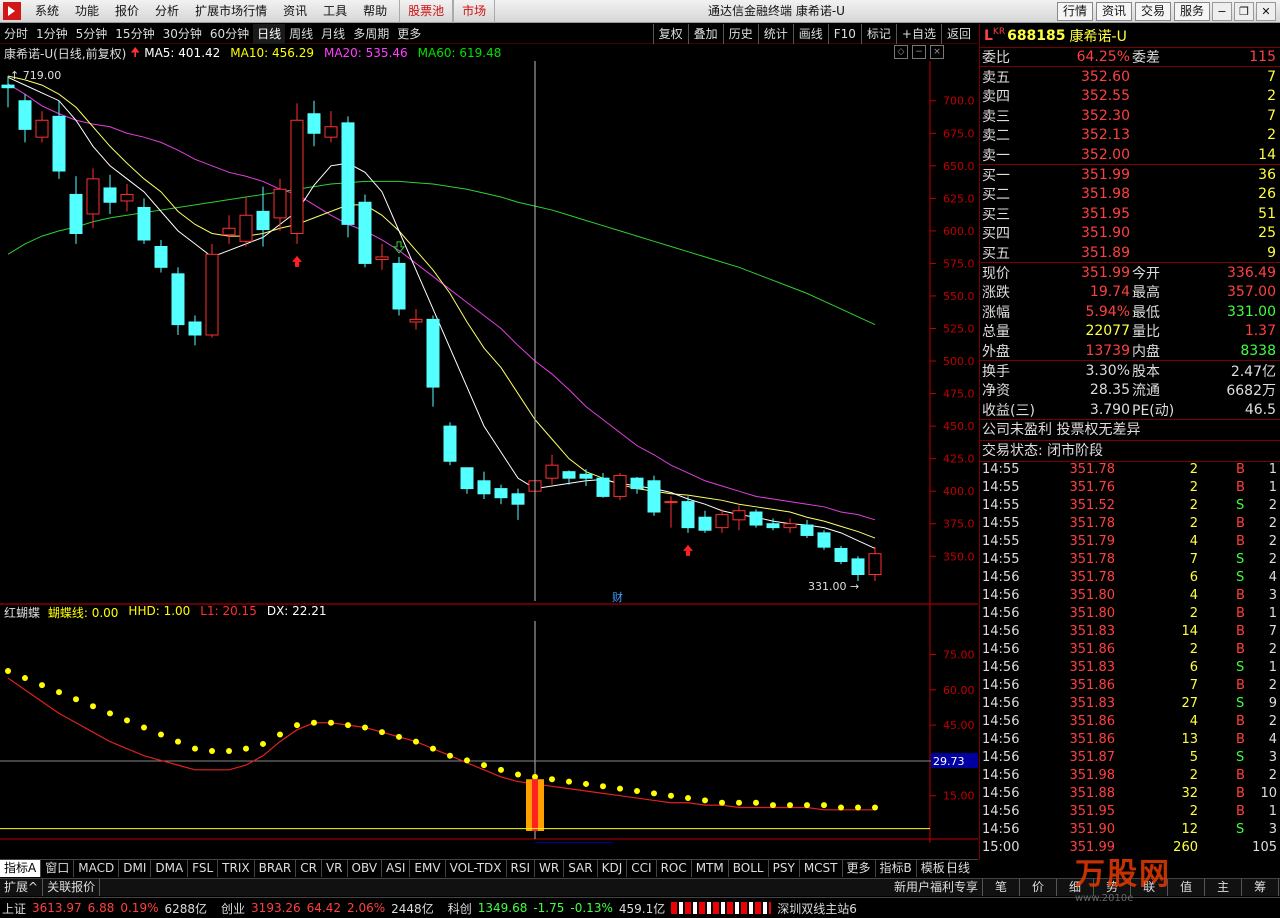 Image resolution: width=1280 pixels, height=918 pixels. What do you see at coordinates (135, 868) in the screenshot?
I see `indicator-tab-3: DMI` at bounding box center [135, 868].